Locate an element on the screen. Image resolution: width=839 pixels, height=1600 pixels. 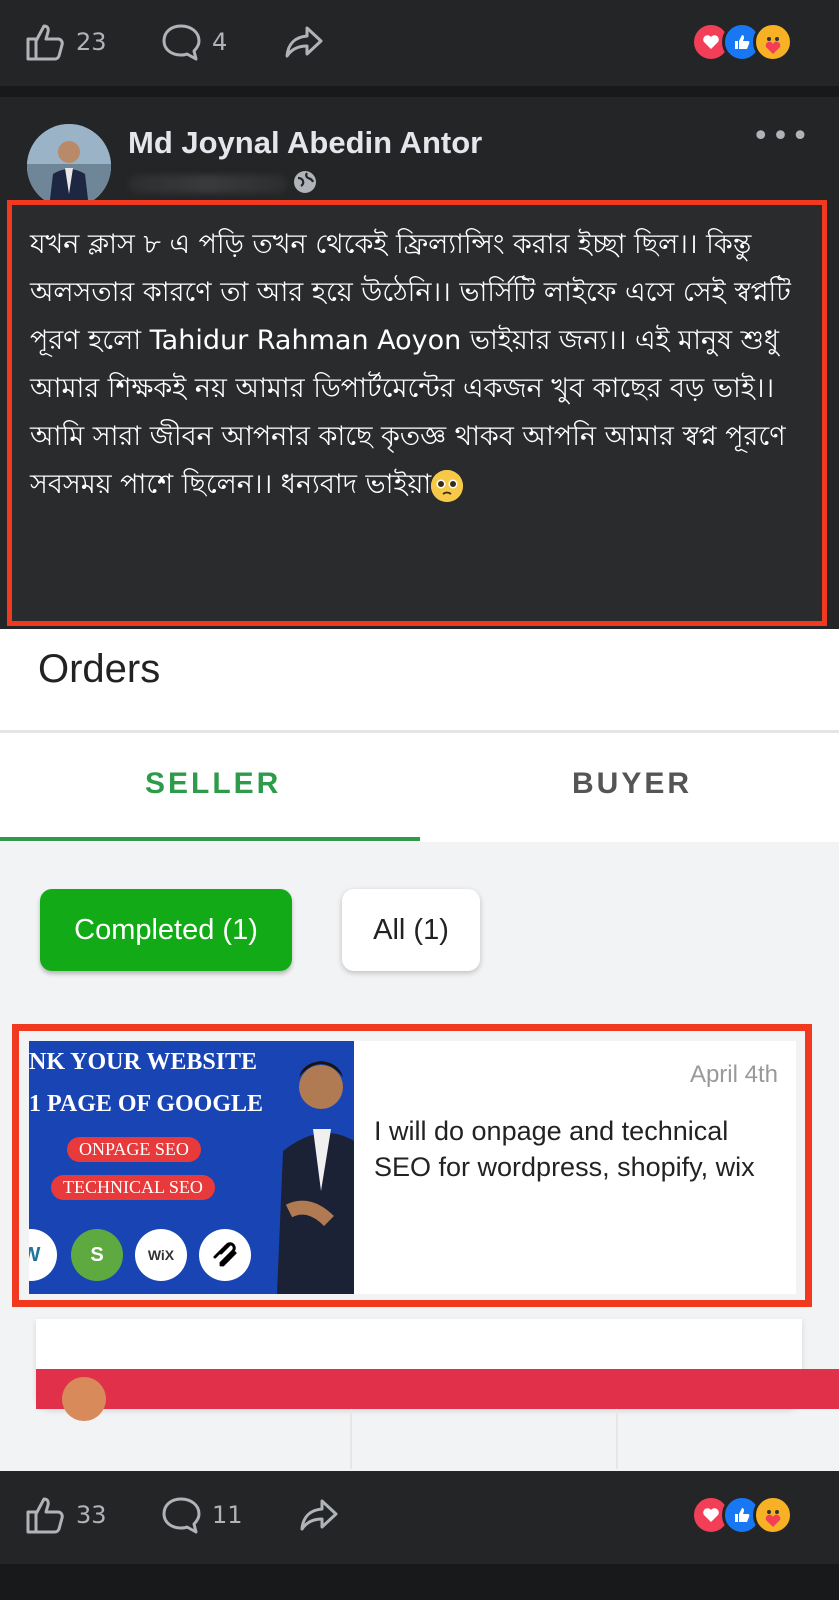
author-name: Md Joynal Abedin Antor is located at coordinates (305, 143).